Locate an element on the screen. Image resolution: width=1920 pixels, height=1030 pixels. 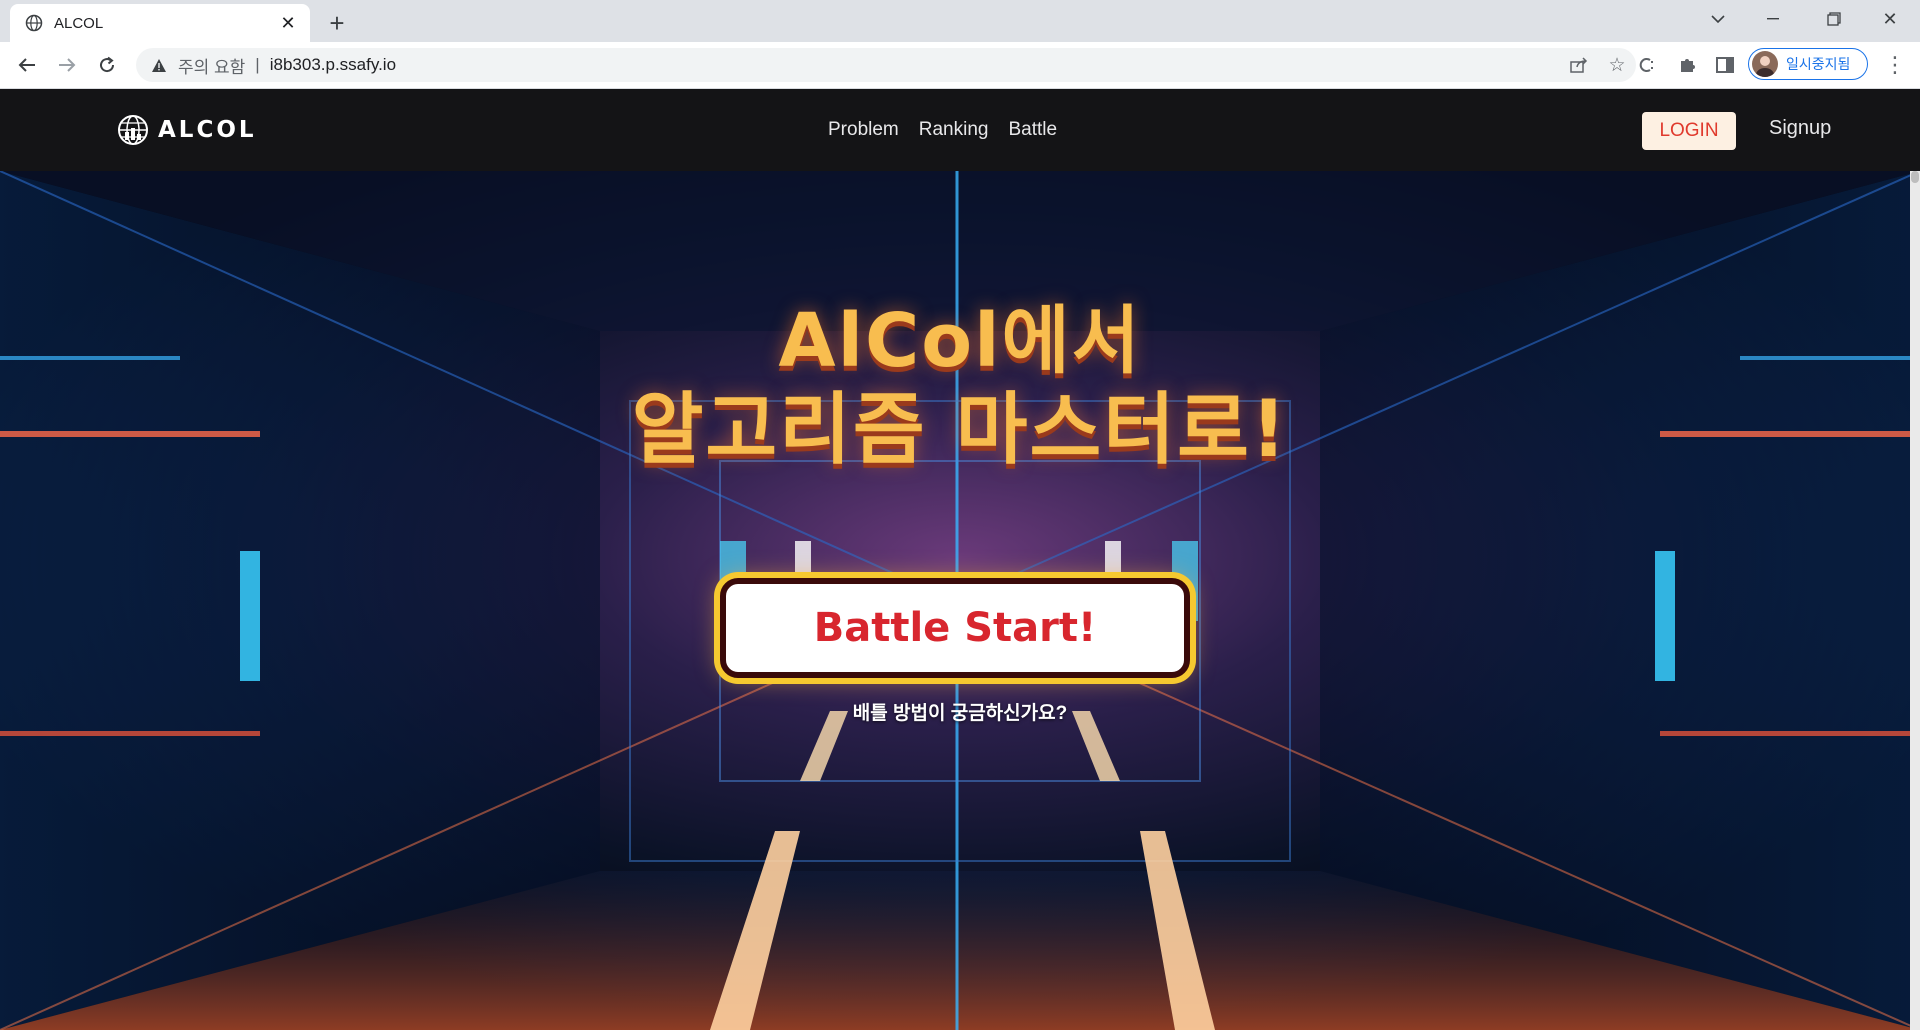
side-panel-icon is located at coordinates (1725, 65).